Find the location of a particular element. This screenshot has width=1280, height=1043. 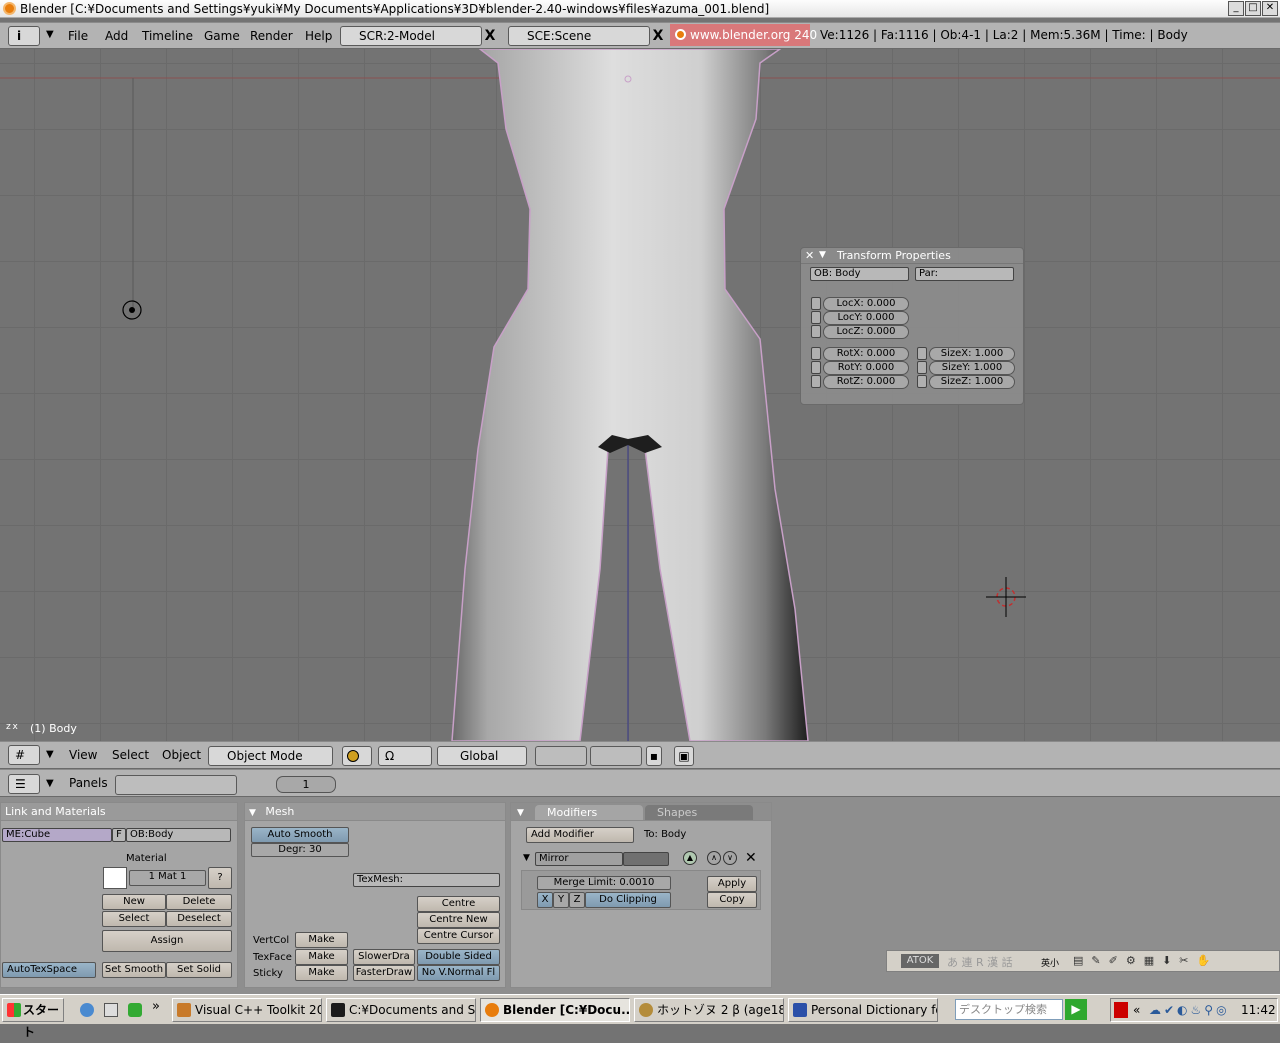

taskbar-item: ホットゾヌ 2 β (age18) is located at coordinates (709, 1010).